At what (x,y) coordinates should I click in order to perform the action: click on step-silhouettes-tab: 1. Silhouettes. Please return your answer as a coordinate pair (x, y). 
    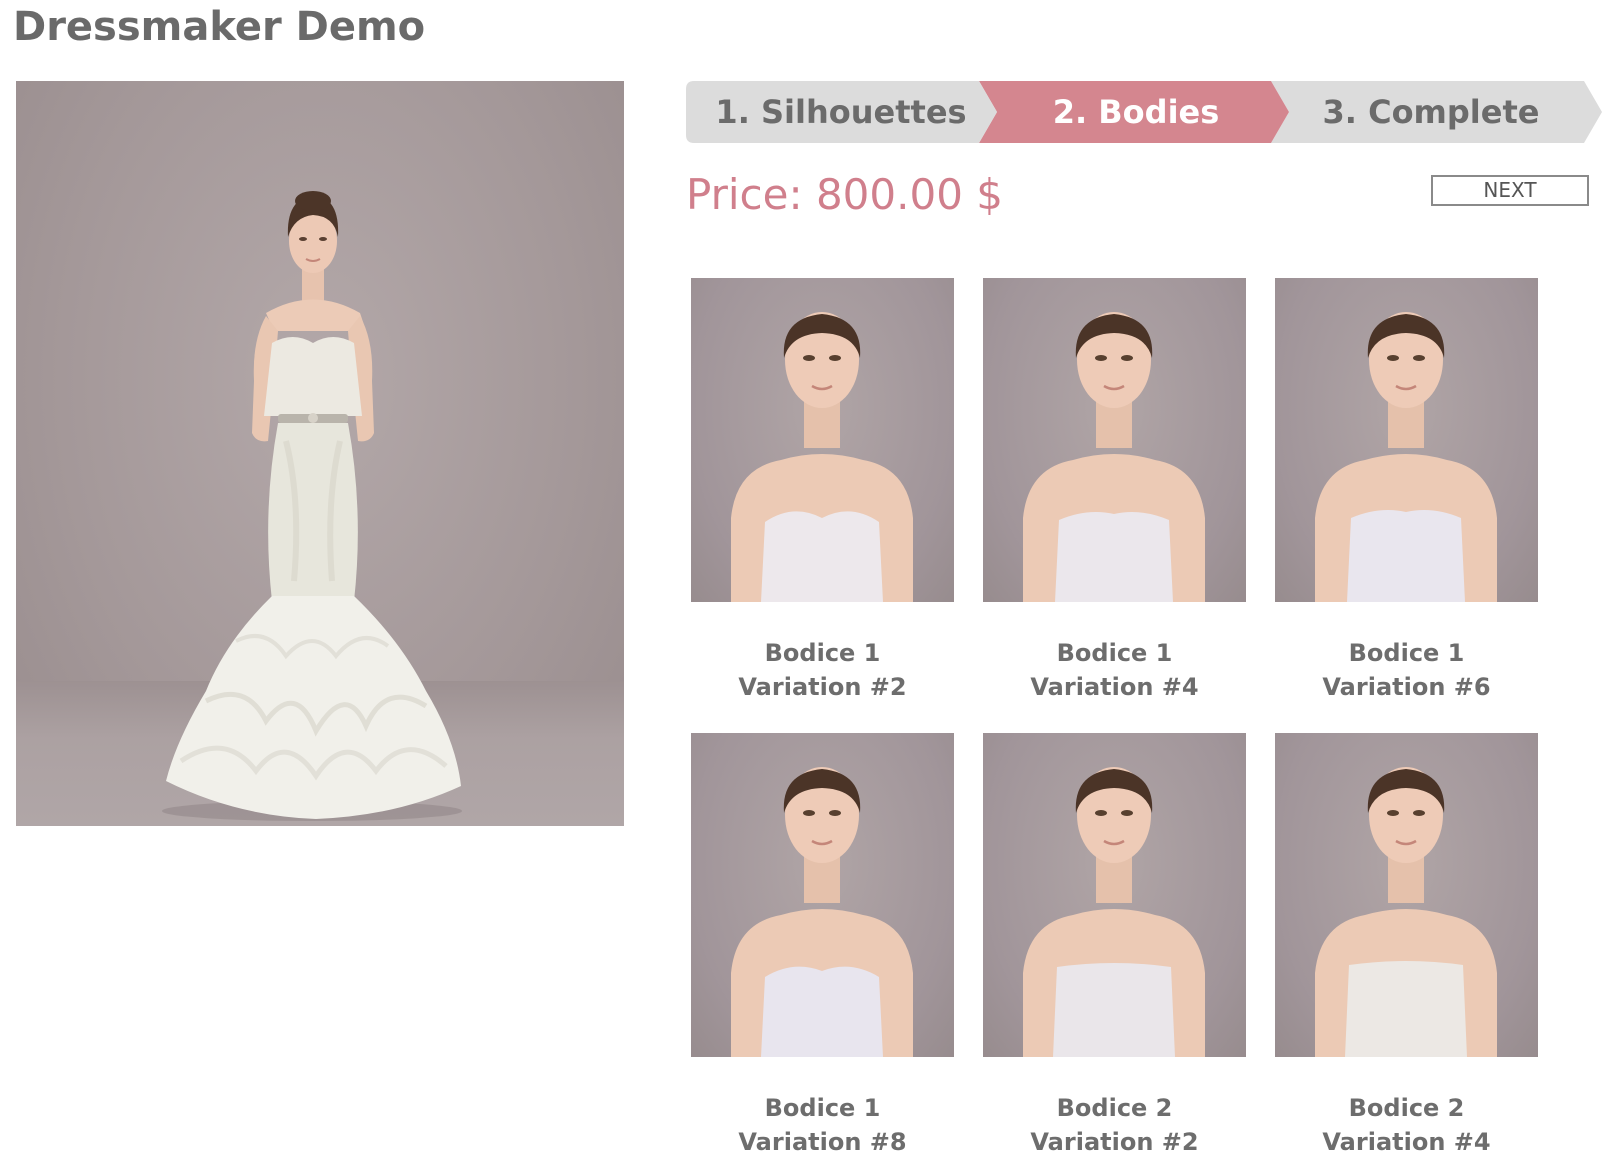
    Looking at the image, I should click on (841, 112).